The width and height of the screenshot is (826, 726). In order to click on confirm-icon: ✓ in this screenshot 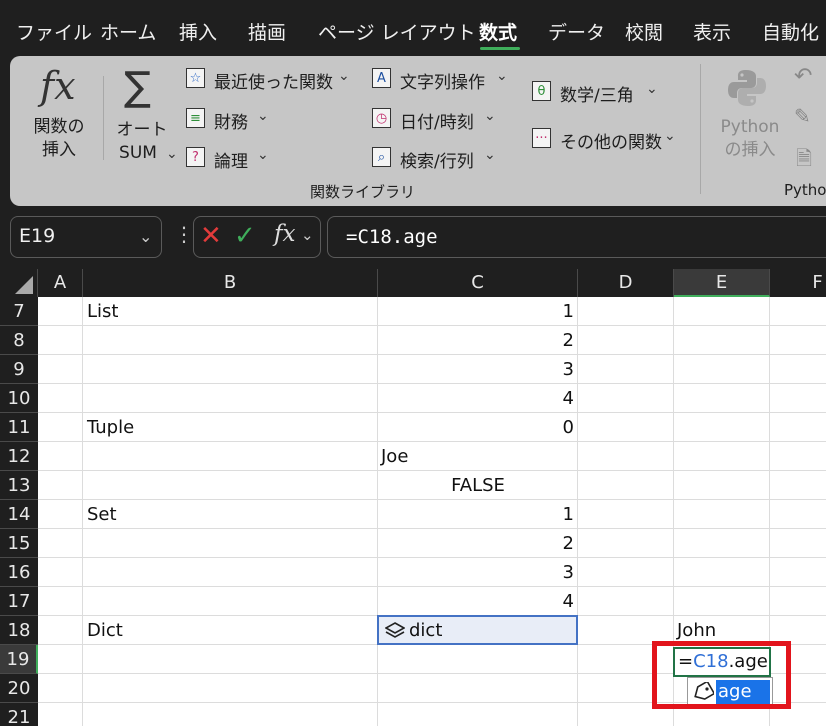, I will do `click(245, 236)`.